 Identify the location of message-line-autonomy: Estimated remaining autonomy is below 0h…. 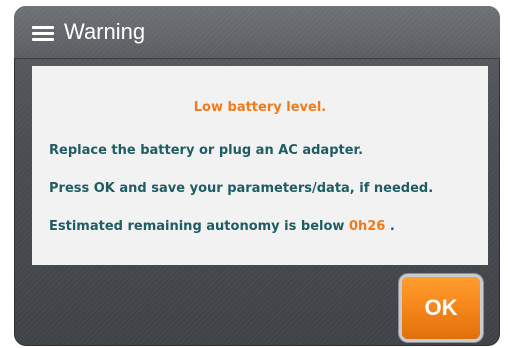
(260, 227).